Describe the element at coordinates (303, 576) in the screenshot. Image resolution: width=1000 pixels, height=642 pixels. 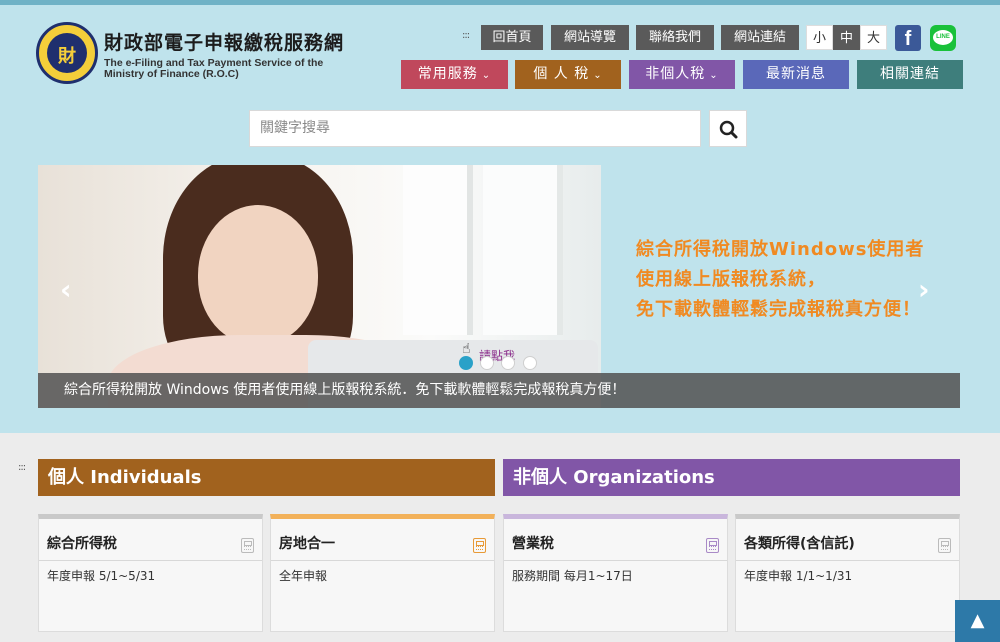
I see `card-text: 全年申報` at that location.